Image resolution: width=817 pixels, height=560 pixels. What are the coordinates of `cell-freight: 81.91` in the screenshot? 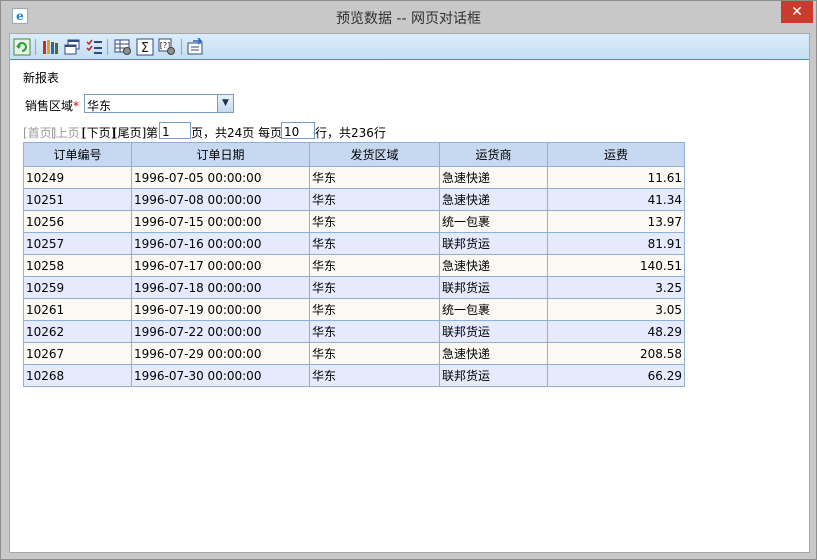 It's located at (616, 243).